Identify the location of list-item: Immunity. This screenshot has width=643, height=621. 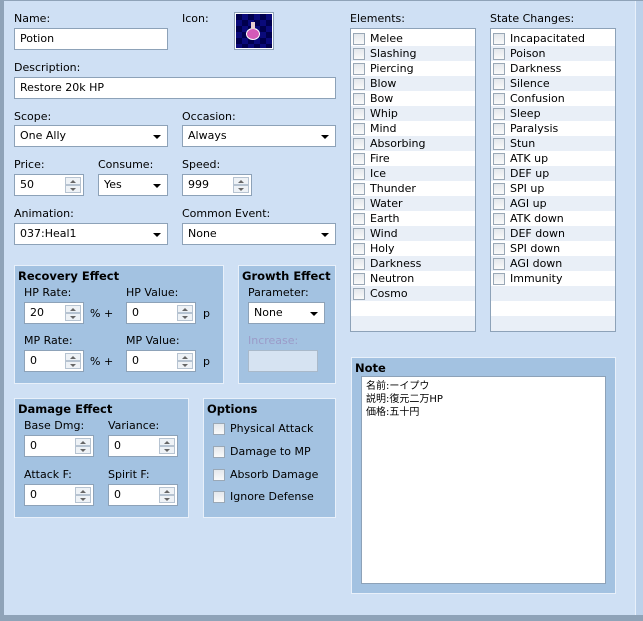
(553, 278).